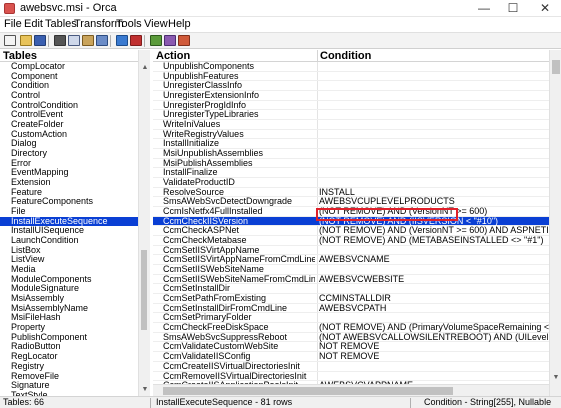 The height and width of the screenshot is (408, 561). I want to click on tables-scrollbar: ▲ ▼, so click(142, 223).